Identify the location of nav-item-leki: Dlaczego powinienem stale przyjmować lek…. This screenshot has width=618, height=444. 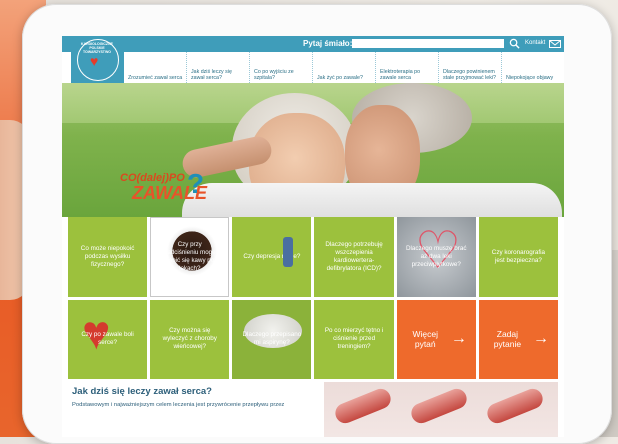
(470, 67).